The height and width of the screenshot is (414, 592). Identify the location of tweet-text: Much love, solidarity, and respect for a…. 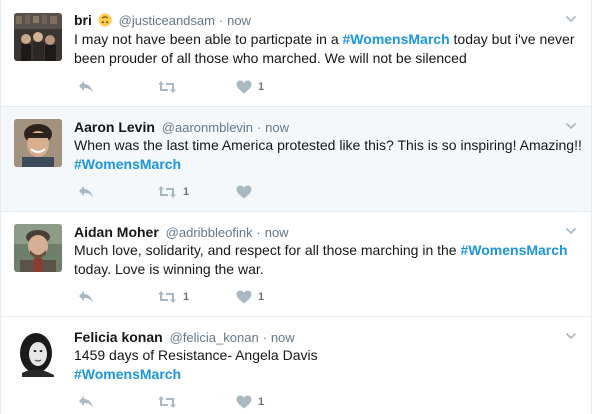
(329, 260).